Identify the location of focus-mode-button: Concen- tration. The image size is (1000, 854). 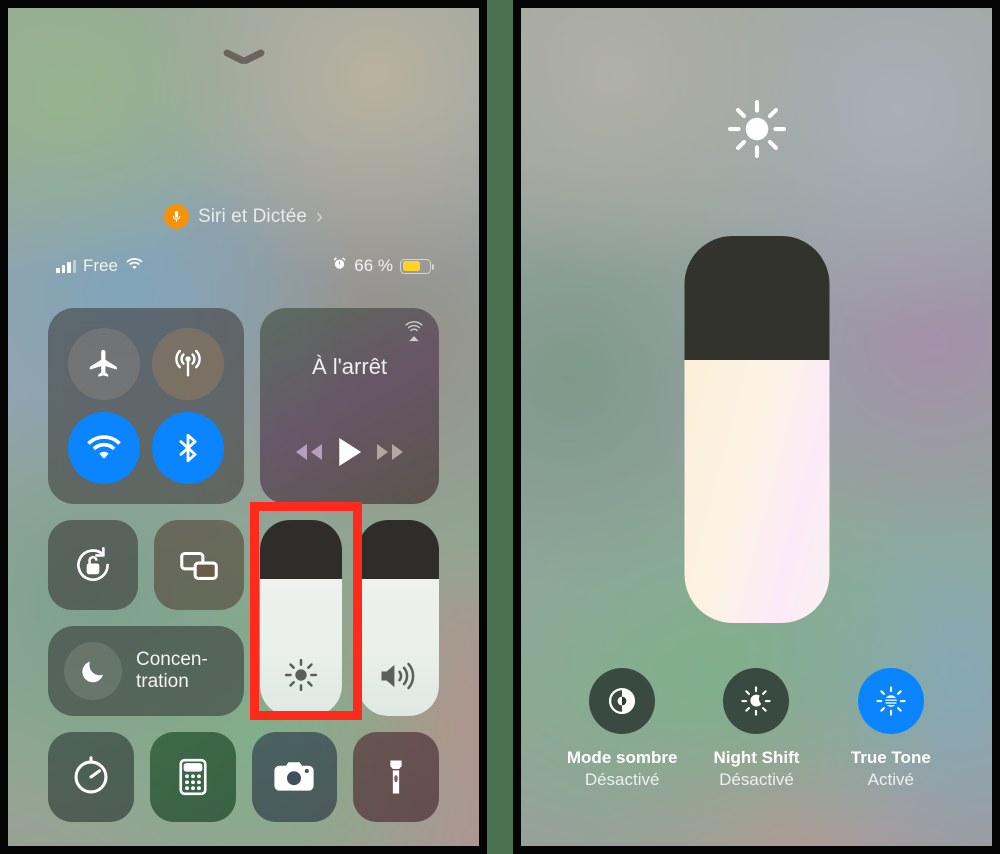
(146, 671).